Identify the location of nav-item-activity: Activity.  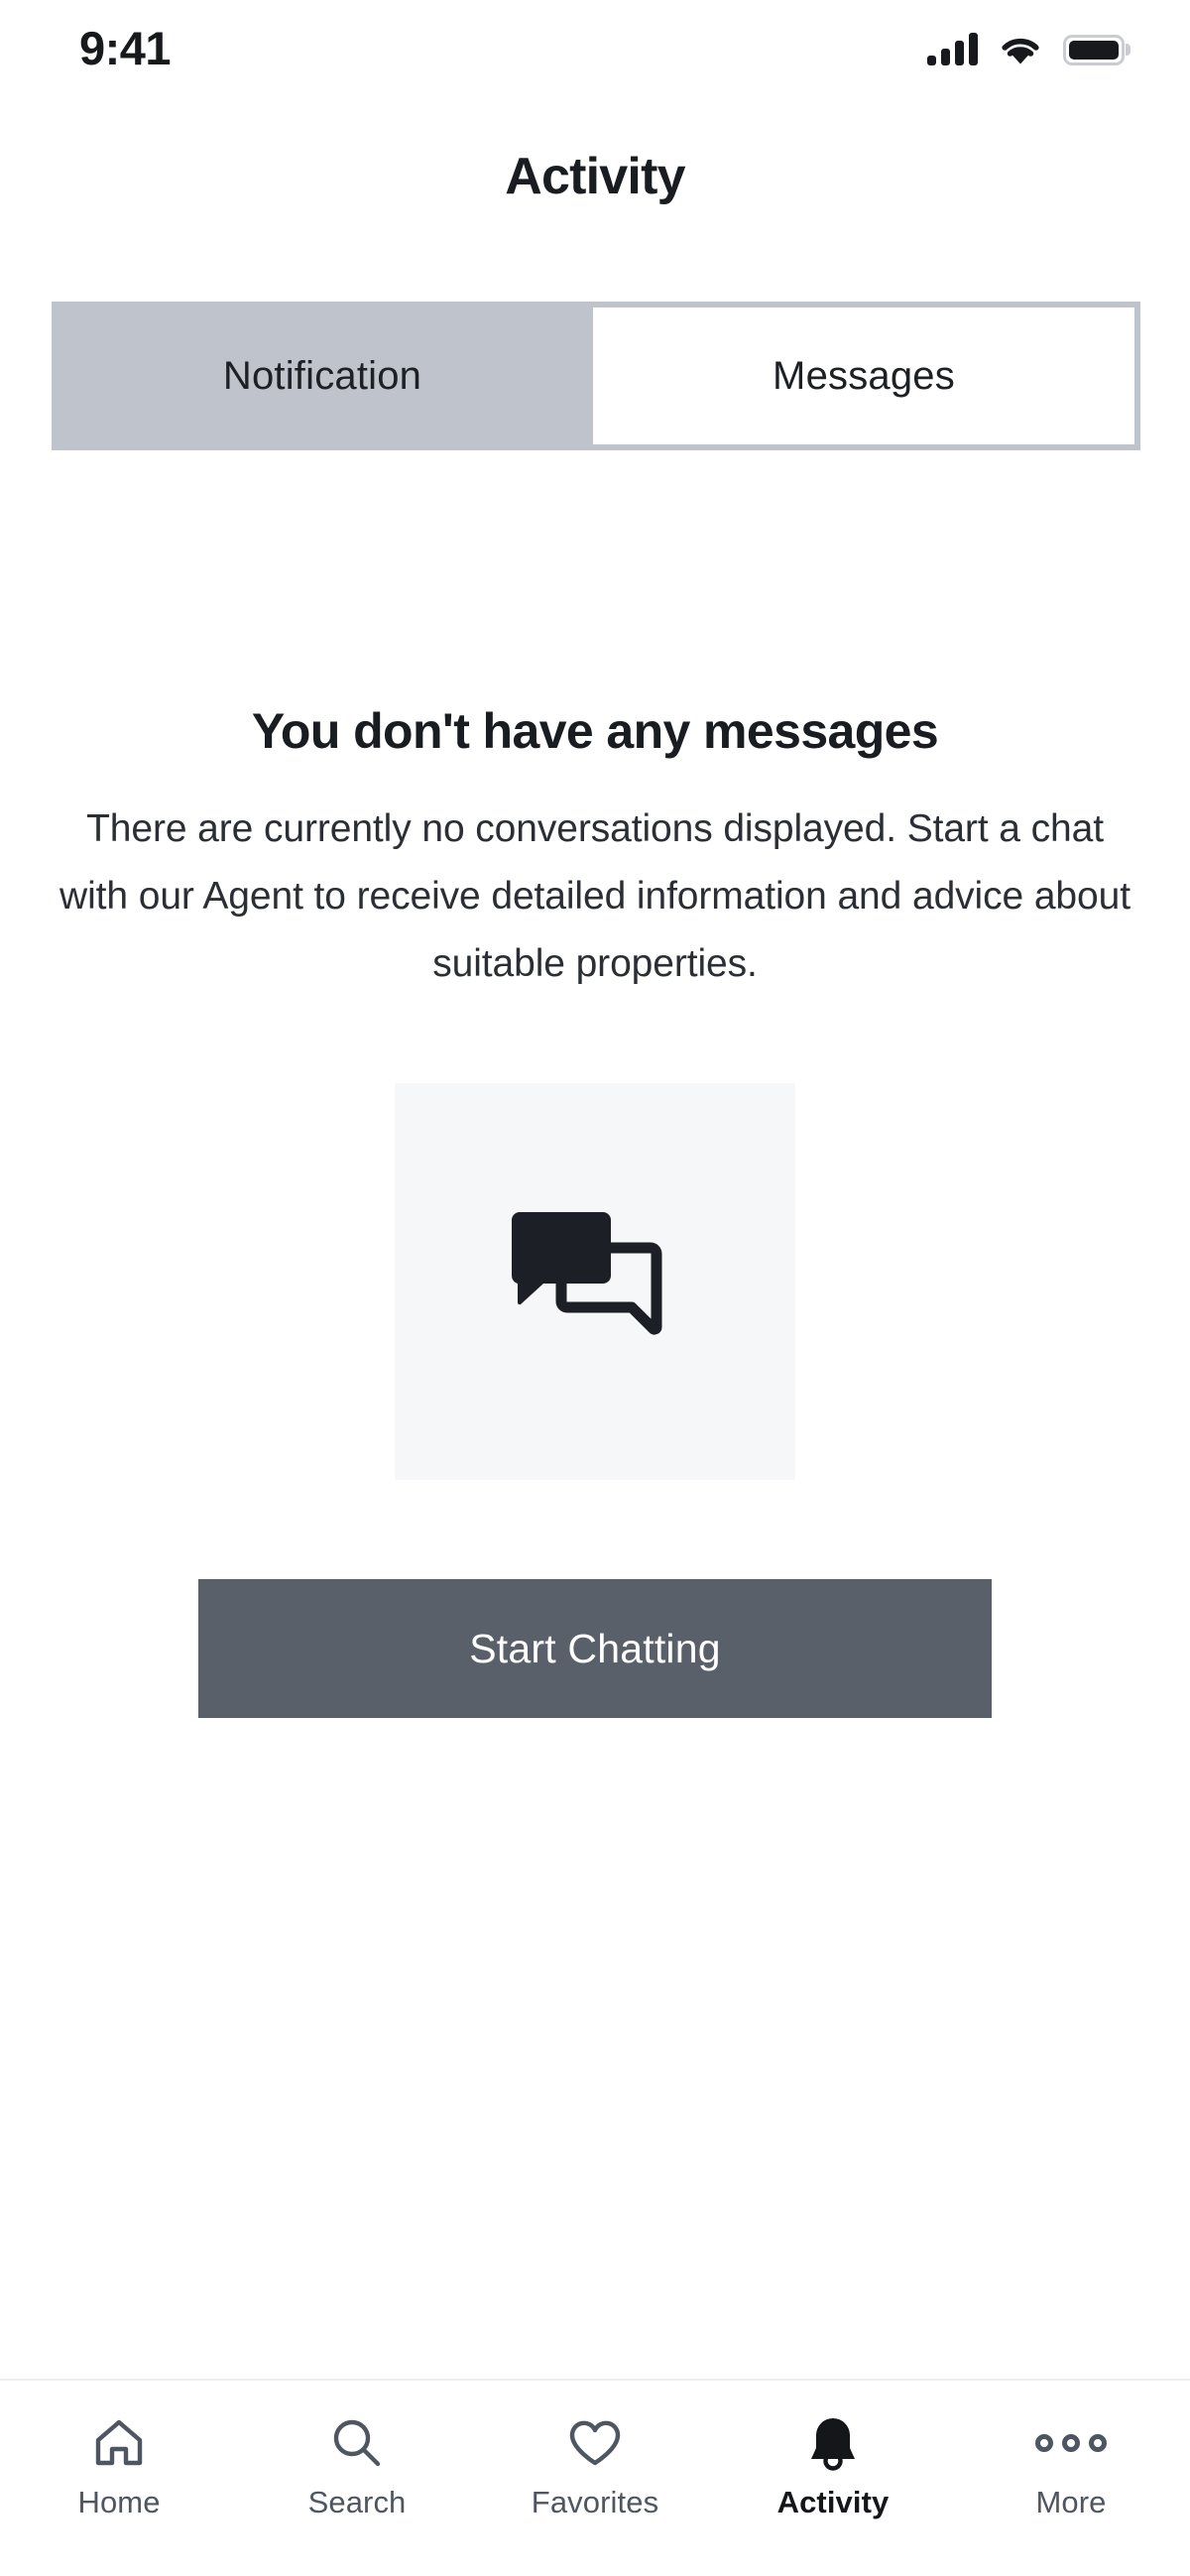
(833, 2467).